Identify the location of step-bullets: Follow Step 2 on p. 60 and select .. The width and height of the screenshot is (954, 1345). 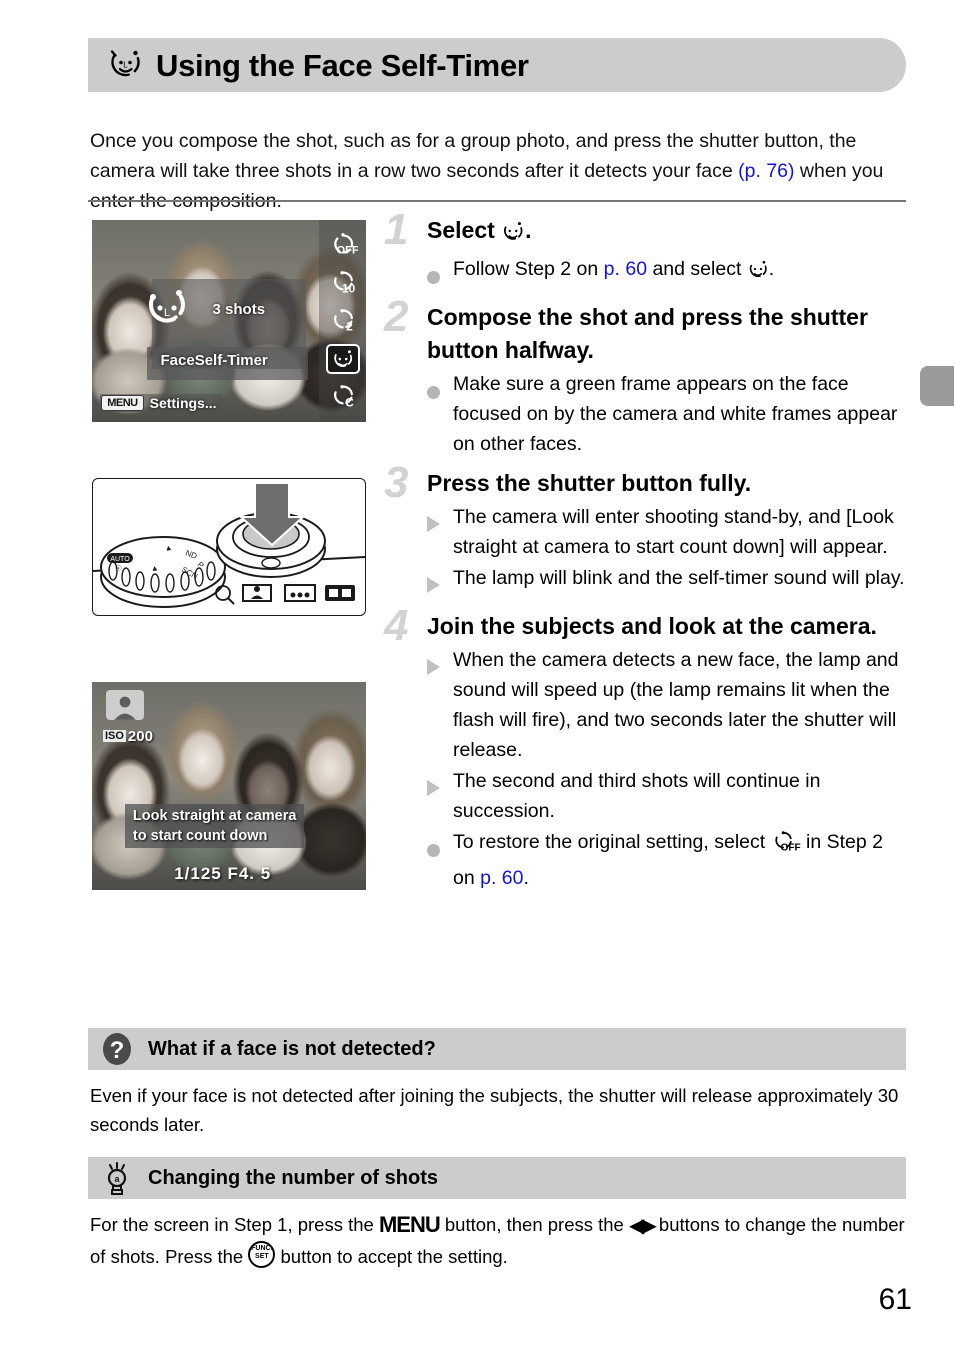
(666, 273).